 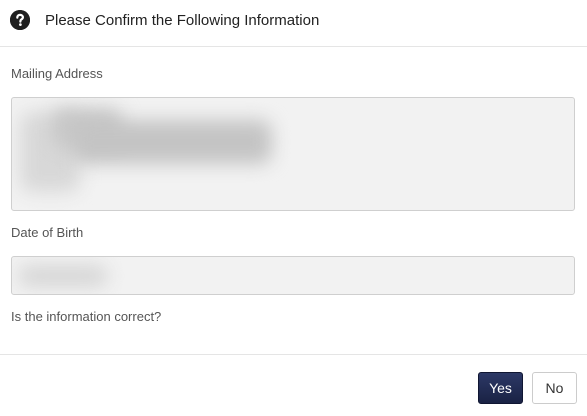 What do you see at coordinates (20, 20) in the screenshot?
I see `question-circle-icon` at bounding box center [20, 20].